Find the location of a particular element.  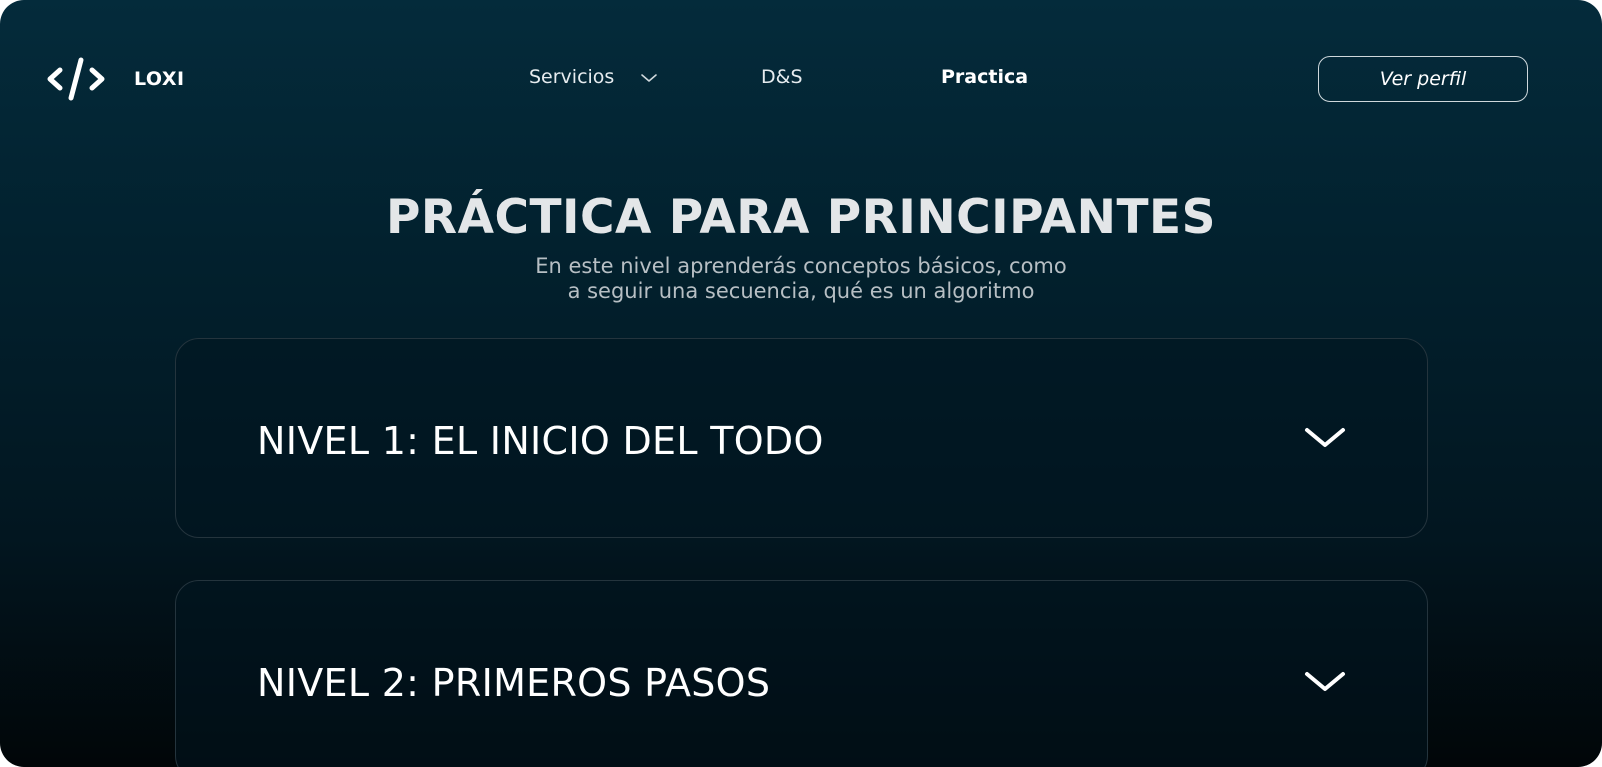

nav-practica: Practica is located at coordinates (984, 77).